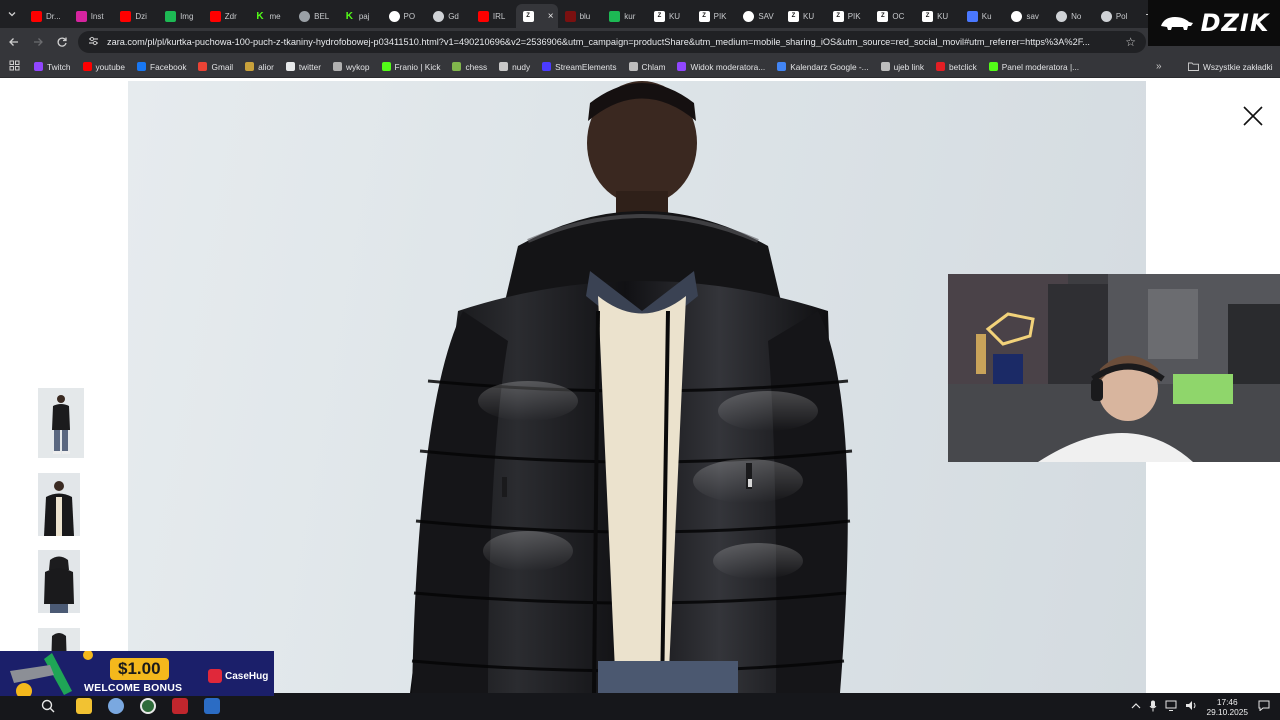 Image resolution: width=1280 pixels, height=720 pixels. I want to click on file-explorer-icon, so click(84, 706).